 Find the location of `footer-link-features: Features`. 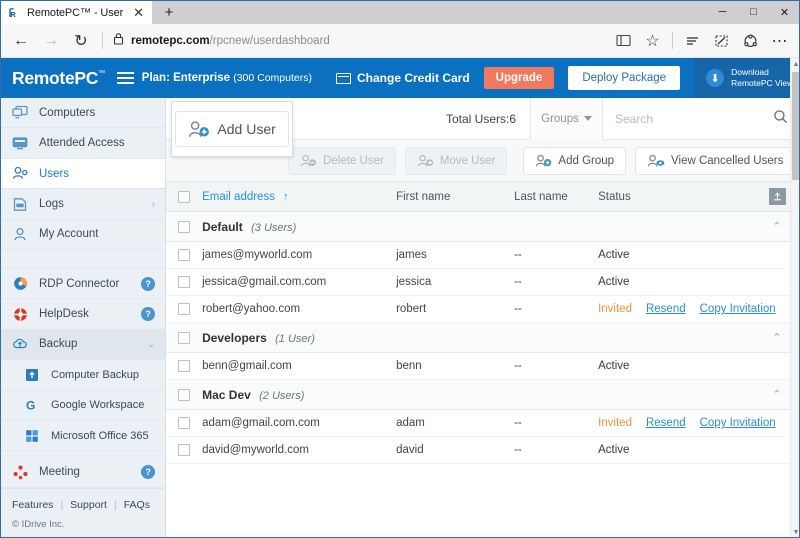

footer-link-features: Features is located at coordinates (32, 505).